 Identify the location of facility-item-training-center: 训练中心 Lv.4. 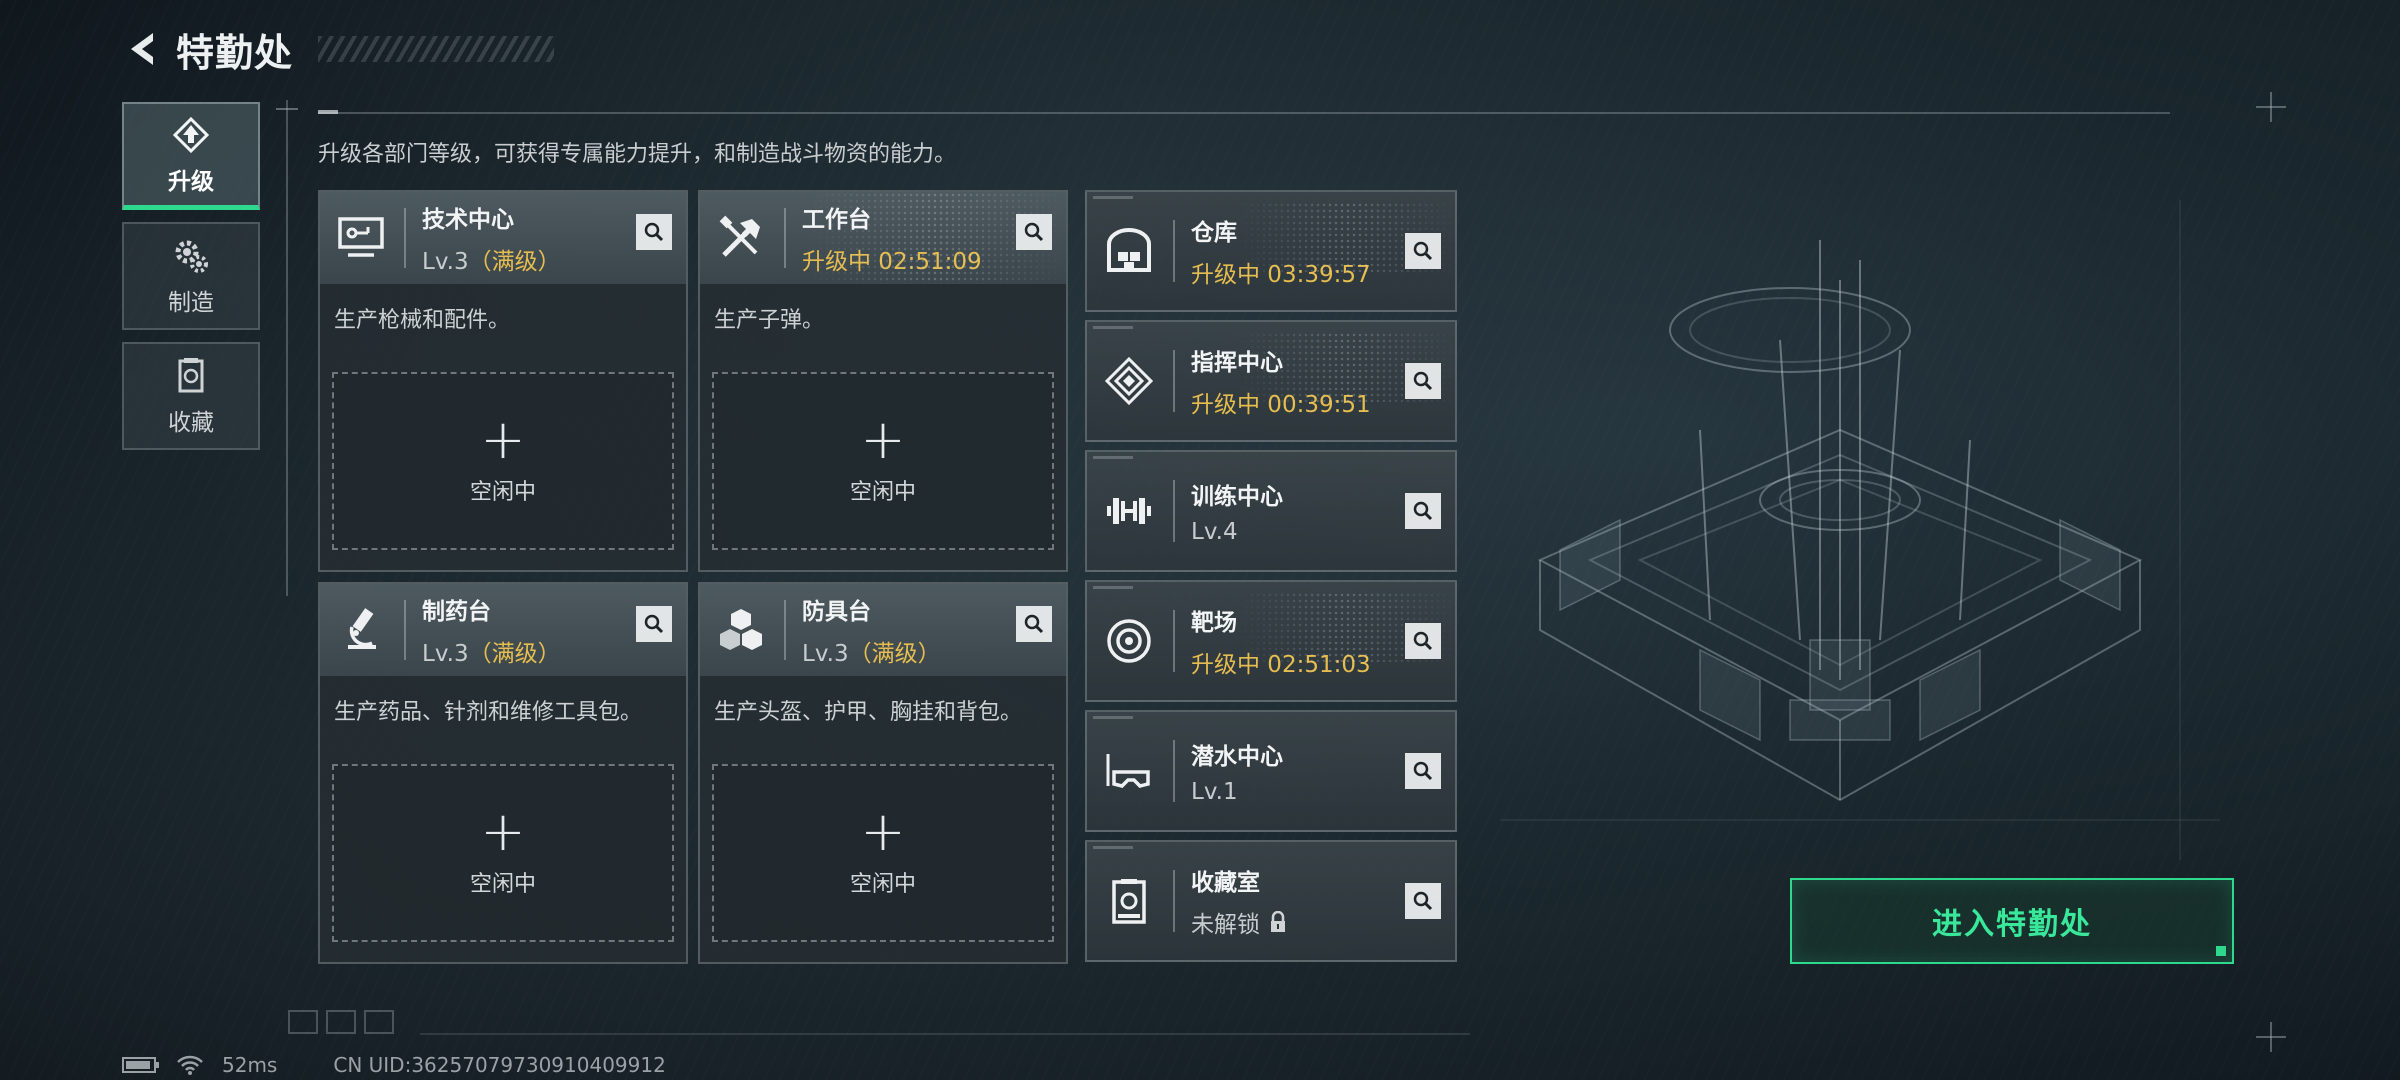
(1271, 511).